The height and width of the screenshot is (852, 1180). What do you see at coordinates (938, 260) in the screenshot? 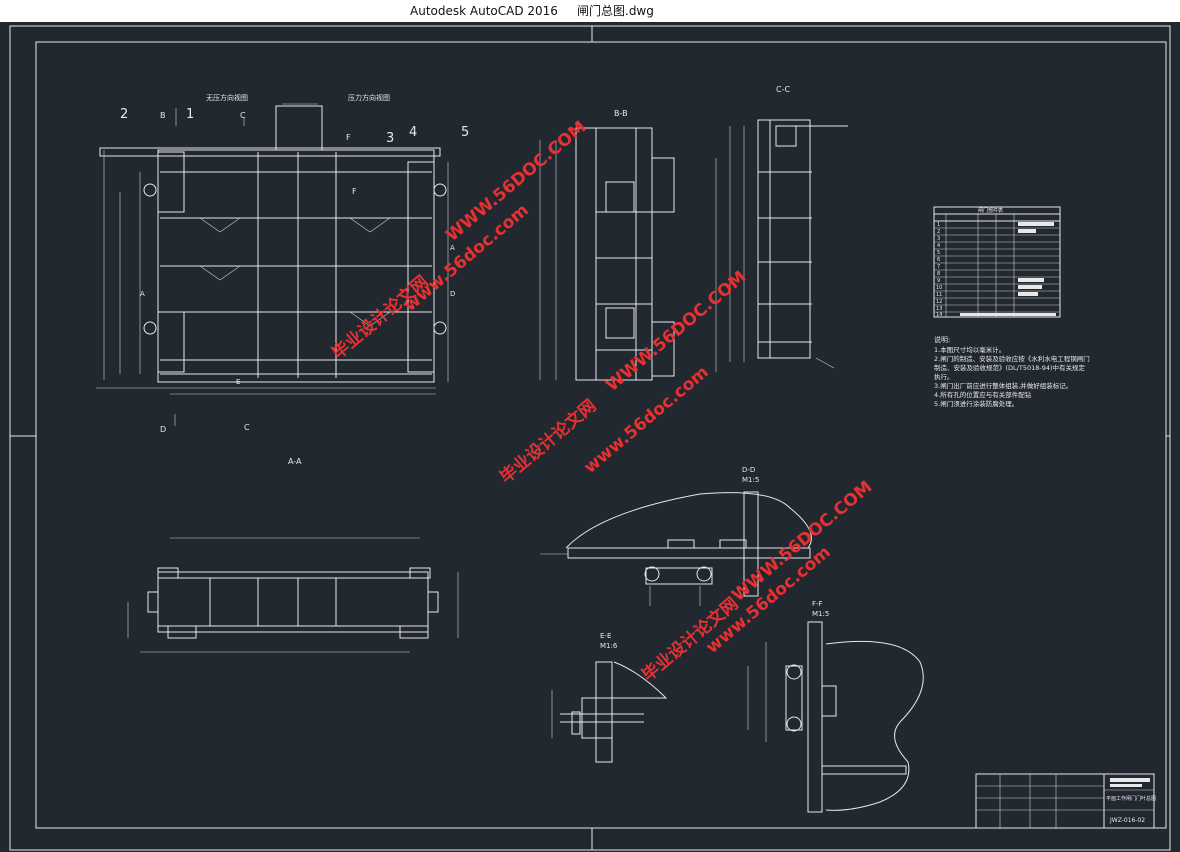
I see `parts-row-6: 6` at bounding box center [938, 260].